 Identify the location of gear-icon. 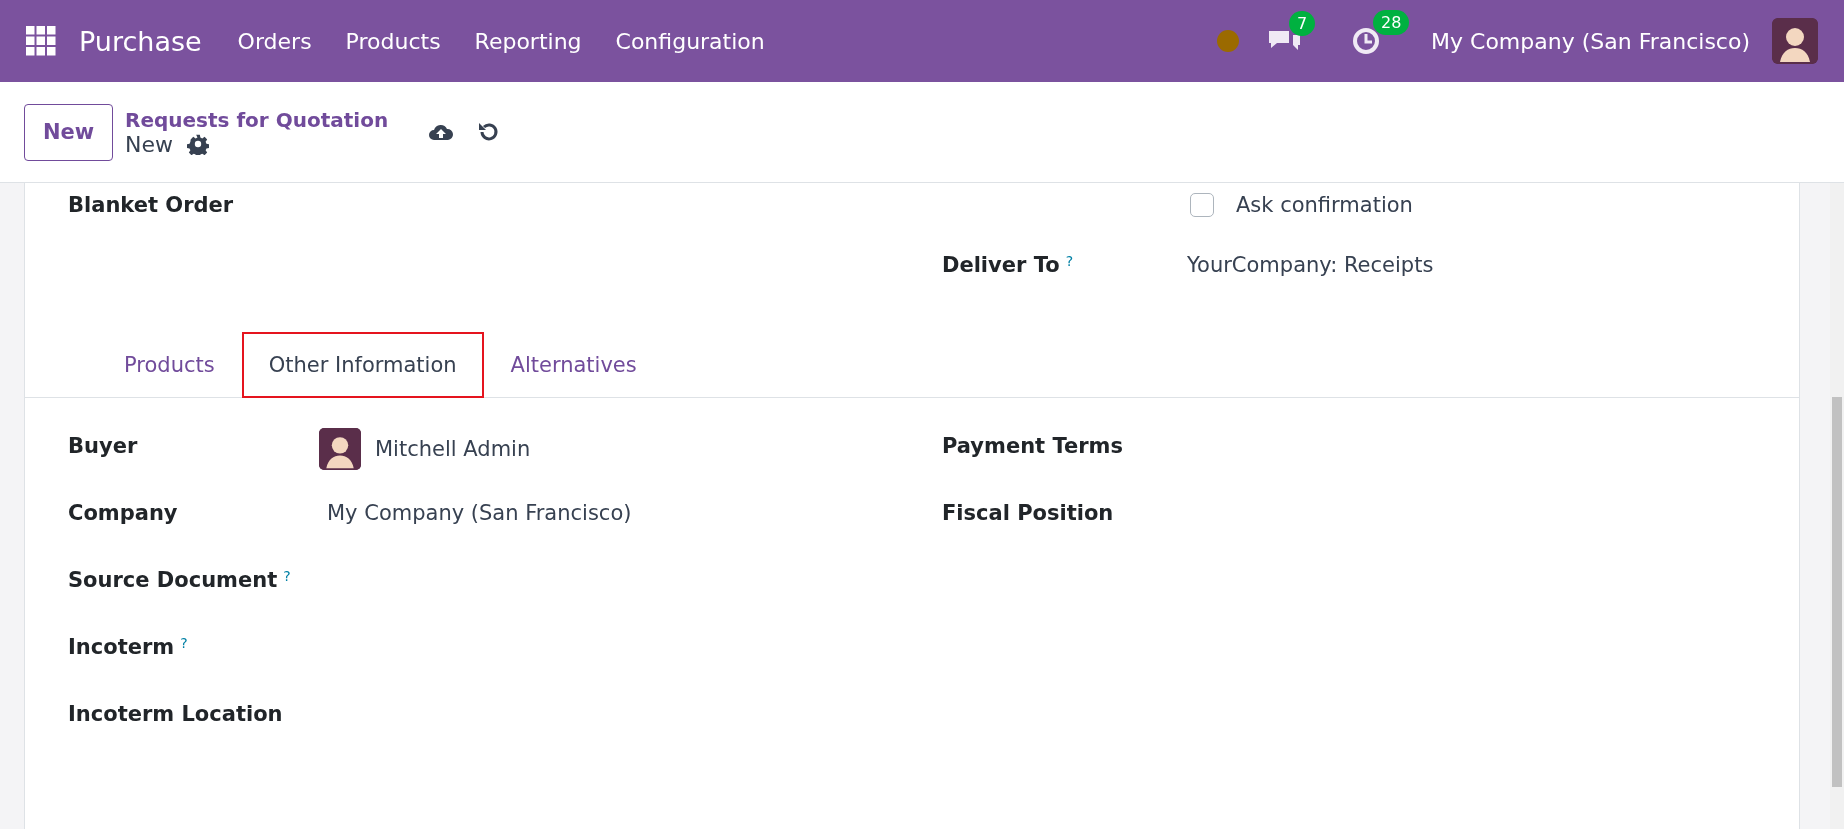
(198, 144).